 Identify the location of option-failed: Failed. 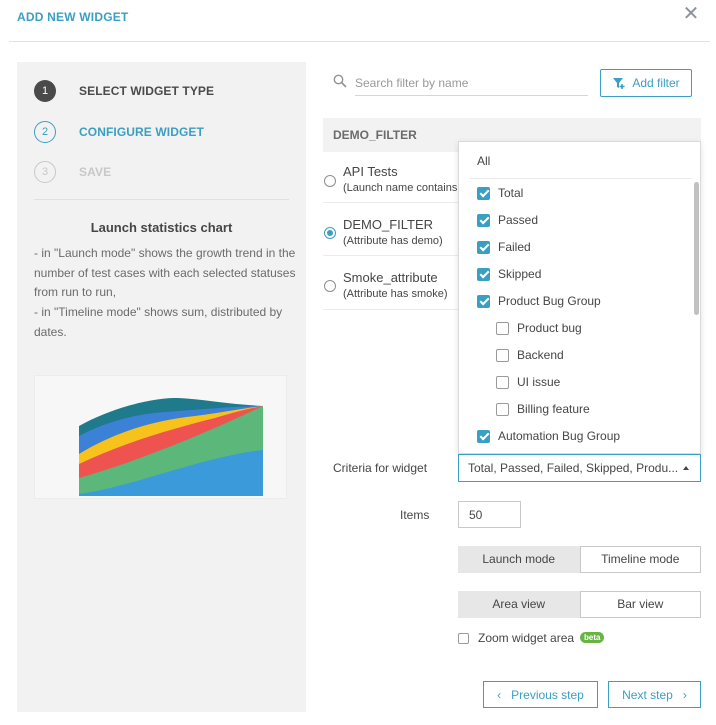
(504, 247).